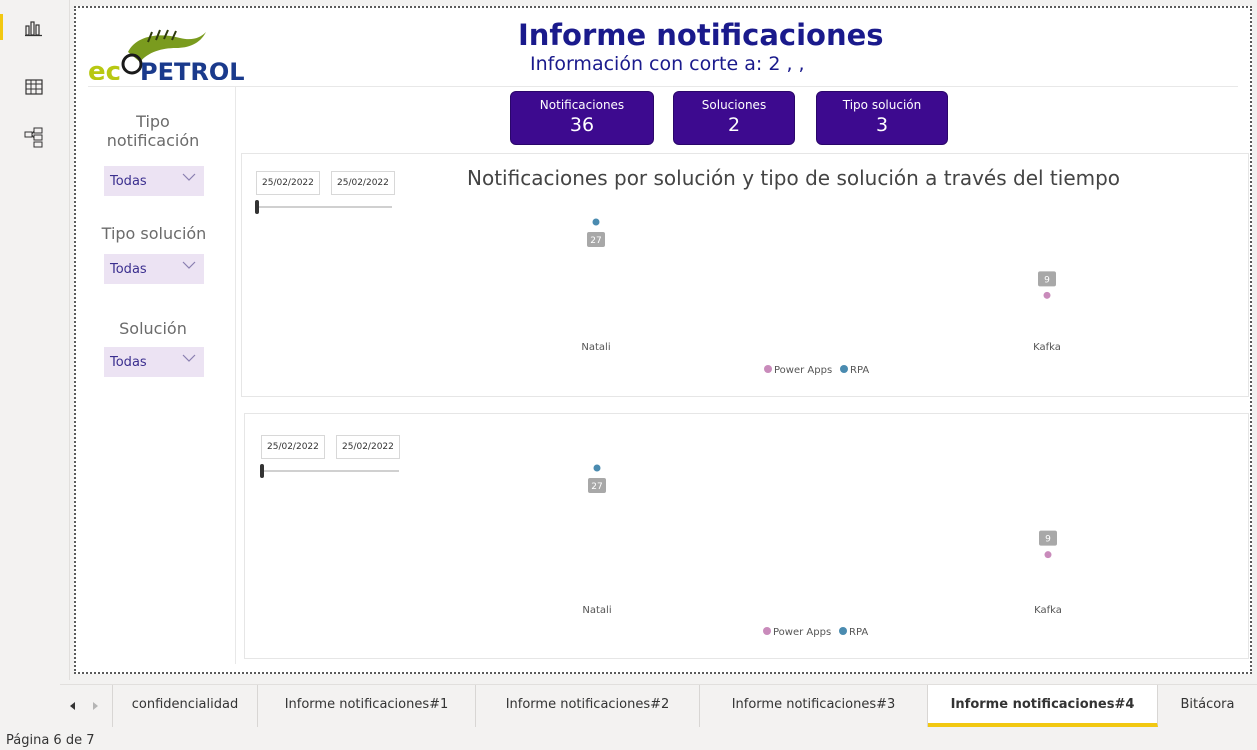 The width and height of the screenshot is (1257, 750). I want to click on slicer-tipo-notificacion: Todas, so click(154, 181).